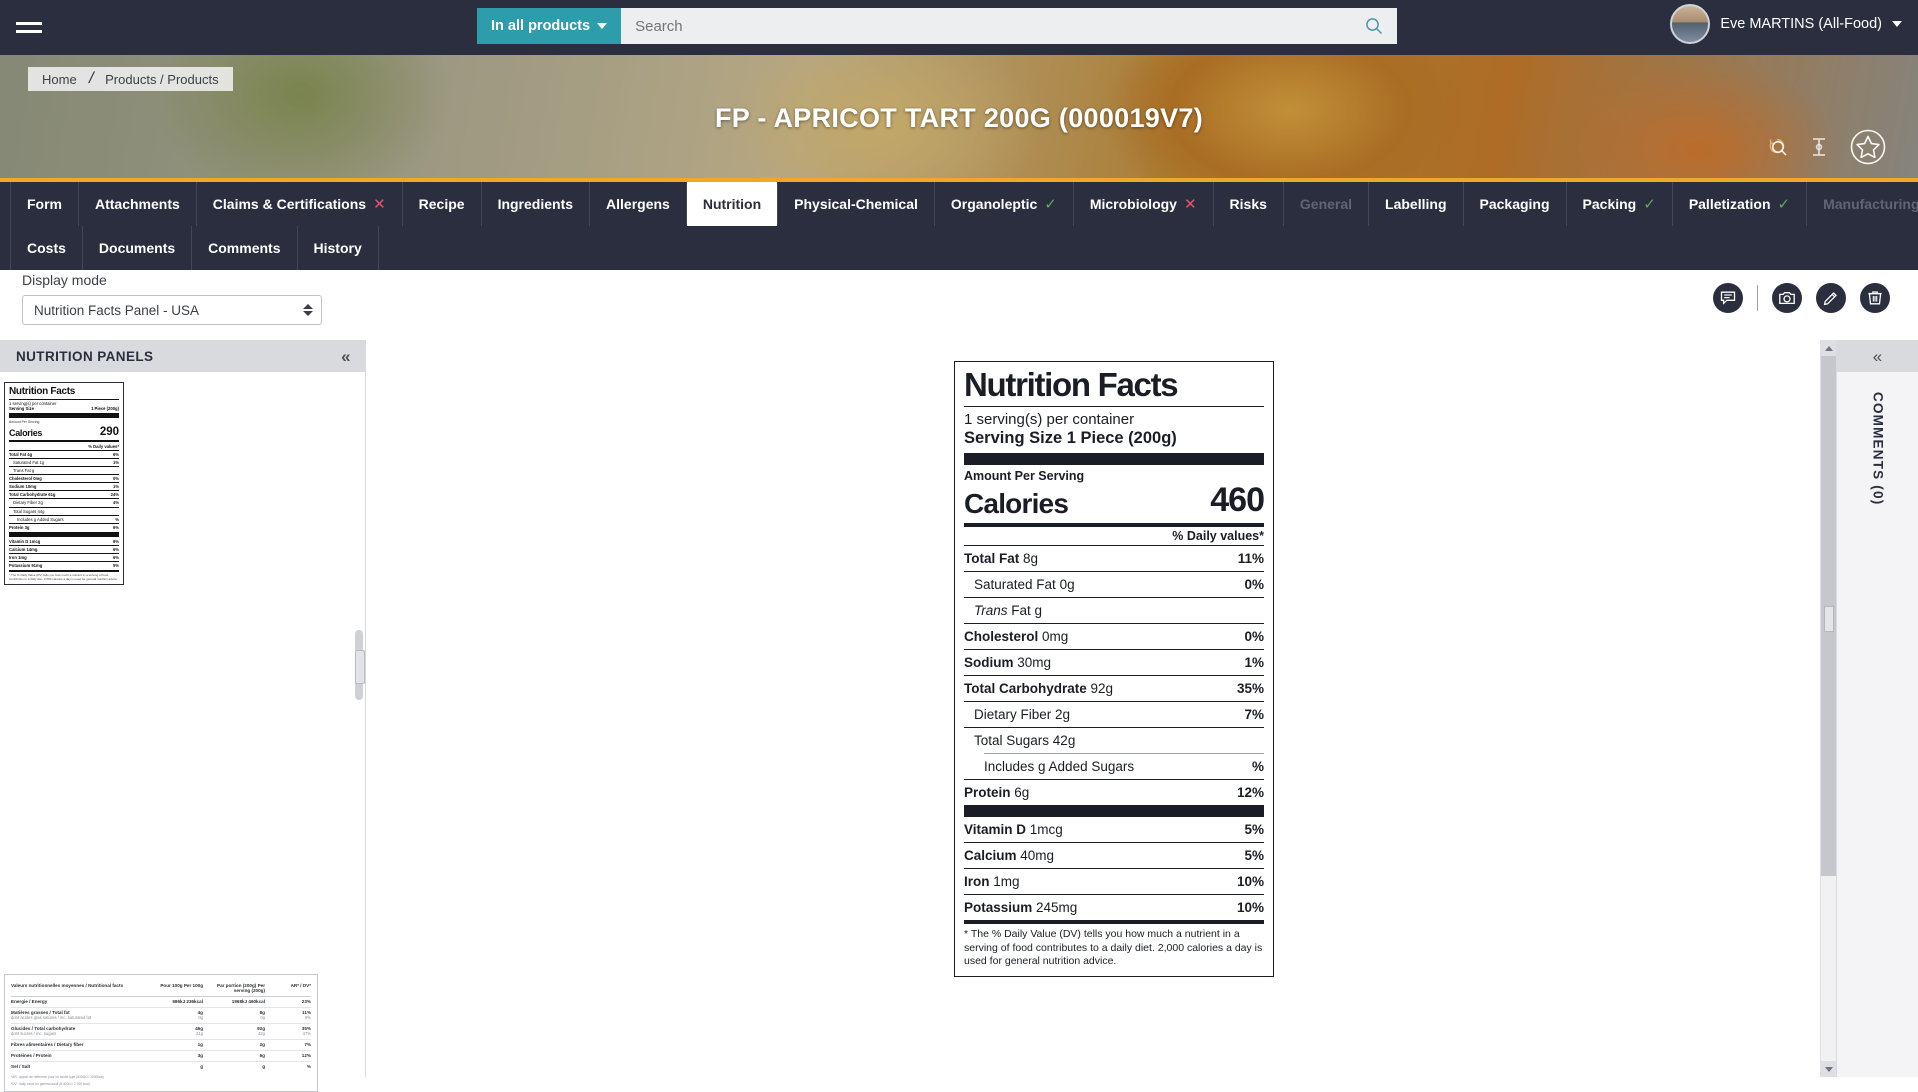 This screenshot has height=1092, width=1918. Describe the element at coordinates (1114, 636) in the screenshot. I see `nutrient-row: Cholesterol 0mg0%` at that location.